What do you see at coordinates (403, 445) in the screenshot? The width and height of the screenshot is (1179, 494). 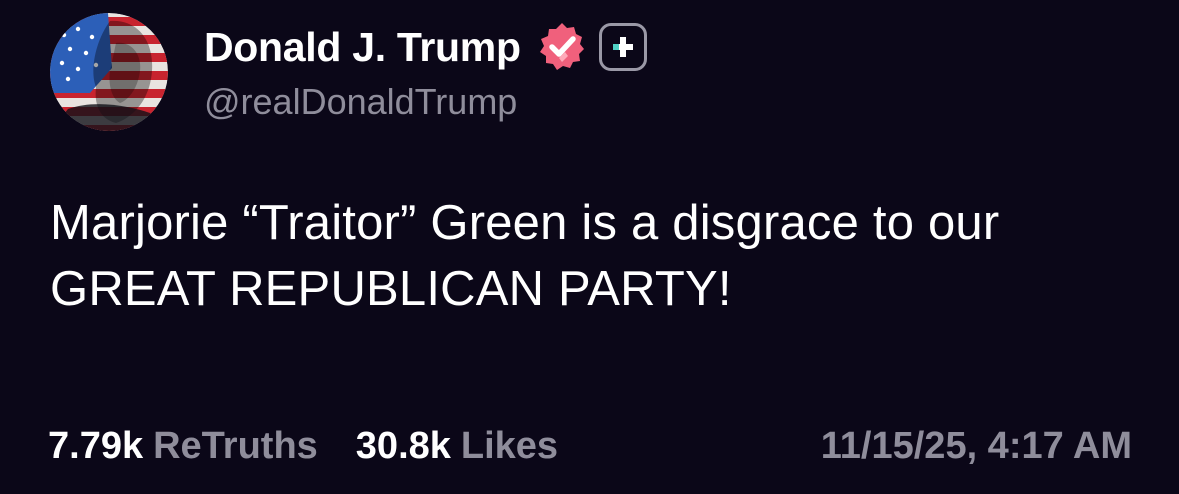 I see `likes-count: 30.8k` at bounding box center [403, 445].